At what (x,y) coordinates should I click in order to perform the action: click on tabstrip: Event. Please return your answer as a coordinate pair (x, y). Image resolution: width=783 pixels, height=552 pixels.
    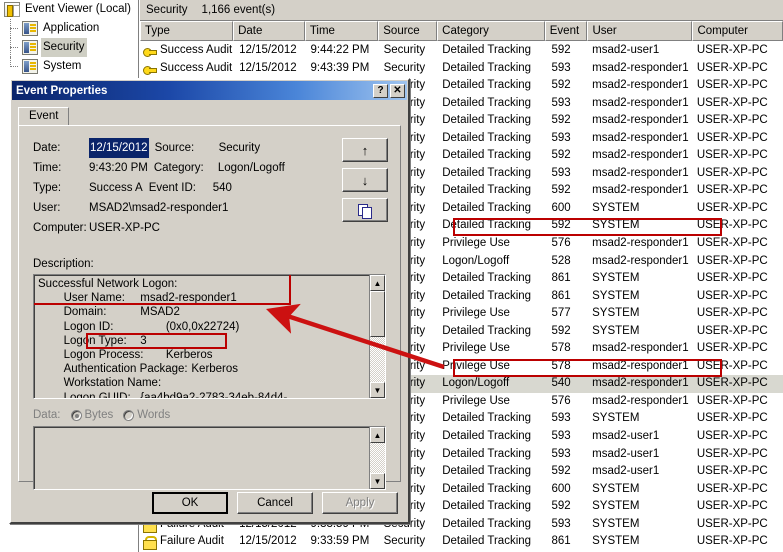
    Looking at the image, I should click on (44, 115).